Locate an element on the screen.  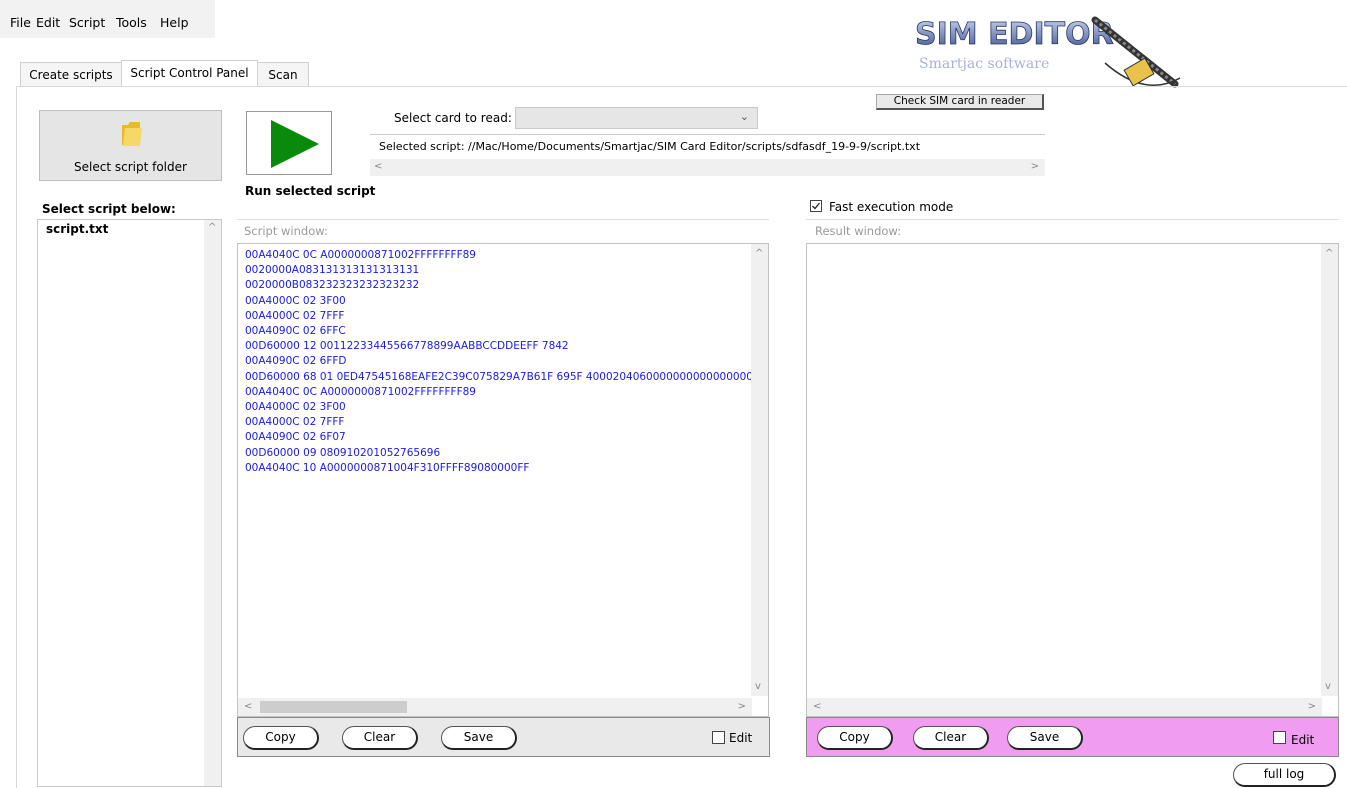
menu-bar: File Edit Script Tools Help is located at coordinates (107, 19).